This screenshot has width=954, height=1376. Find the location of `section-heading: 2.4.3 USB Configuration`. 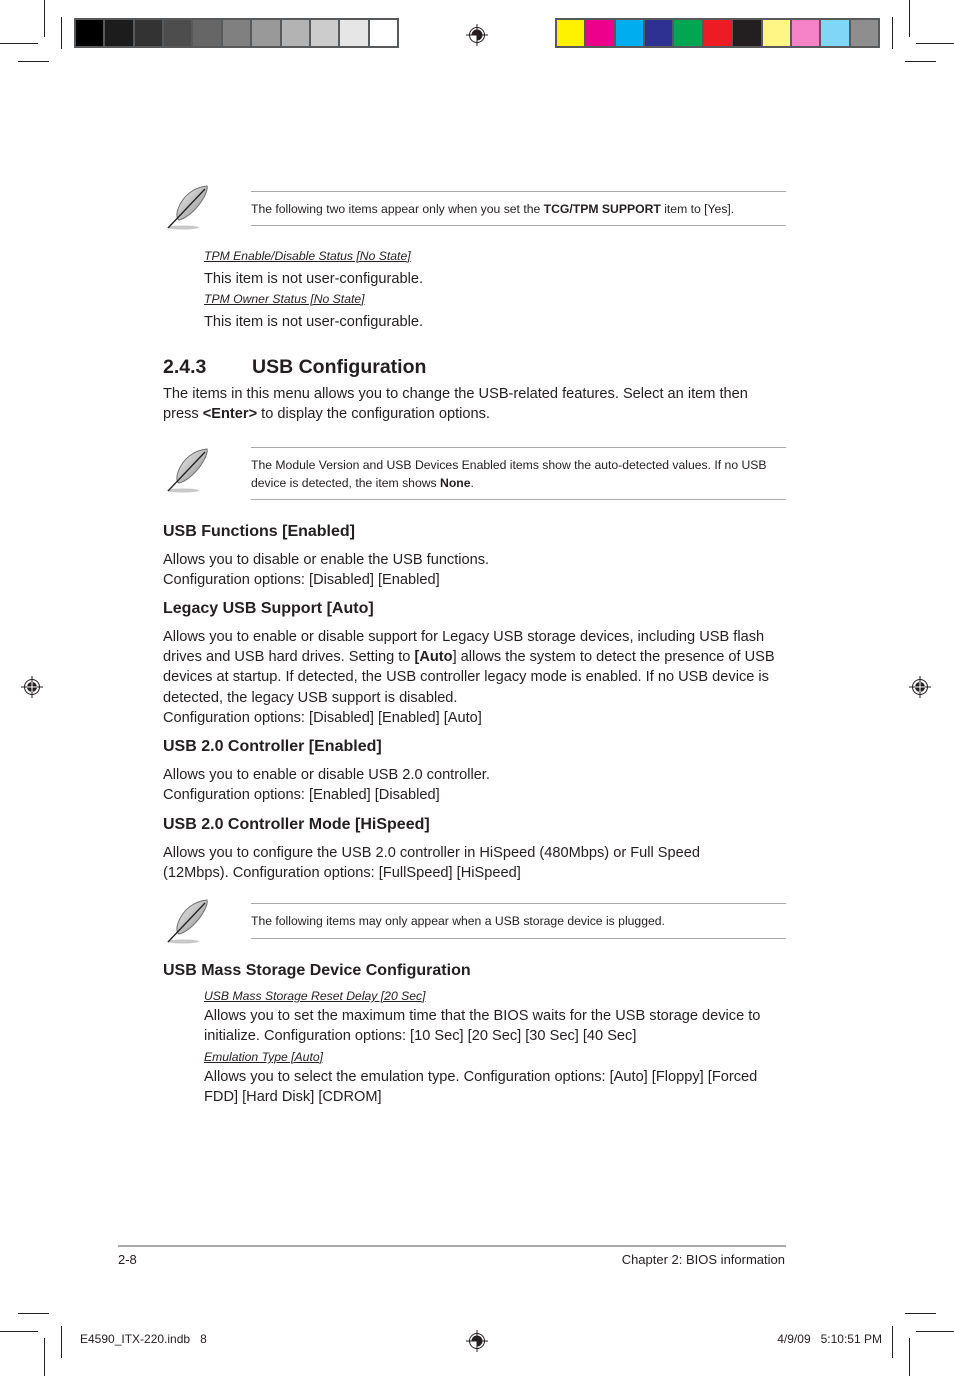

section-heading: 2.4.3 USB Configuration is located at coordinates (294, 367).